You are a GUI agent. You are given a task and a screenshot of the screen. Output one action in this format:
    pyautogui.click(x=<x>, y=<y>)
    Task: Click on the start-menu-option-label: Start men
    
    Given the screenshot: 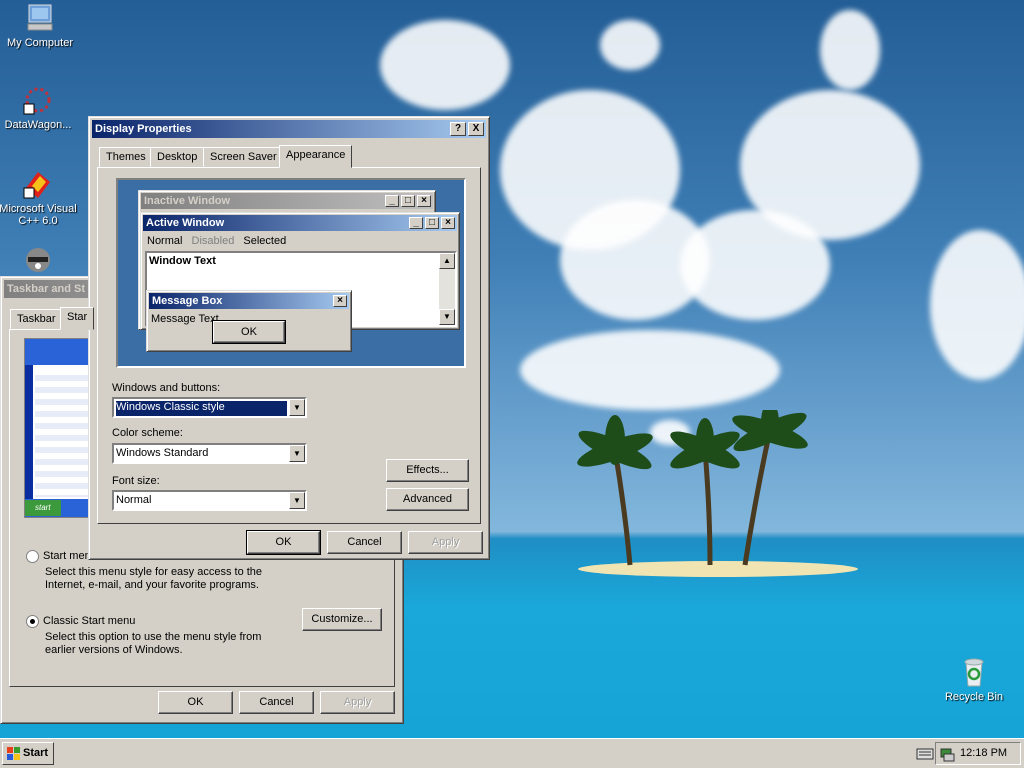 What is the action you would take?
    pyautogui.click(x=67, y=556)
    